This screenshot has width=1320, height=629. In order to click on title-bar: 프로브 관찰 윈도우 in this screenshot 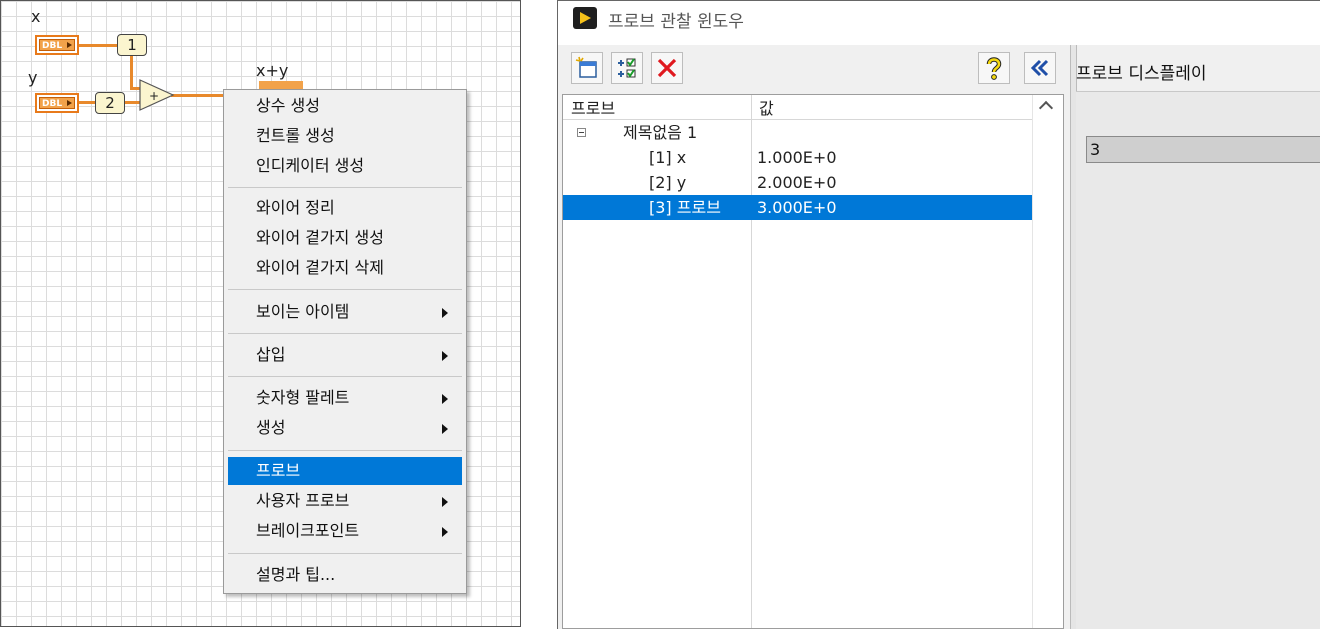, I will do `click(939, 23)`.